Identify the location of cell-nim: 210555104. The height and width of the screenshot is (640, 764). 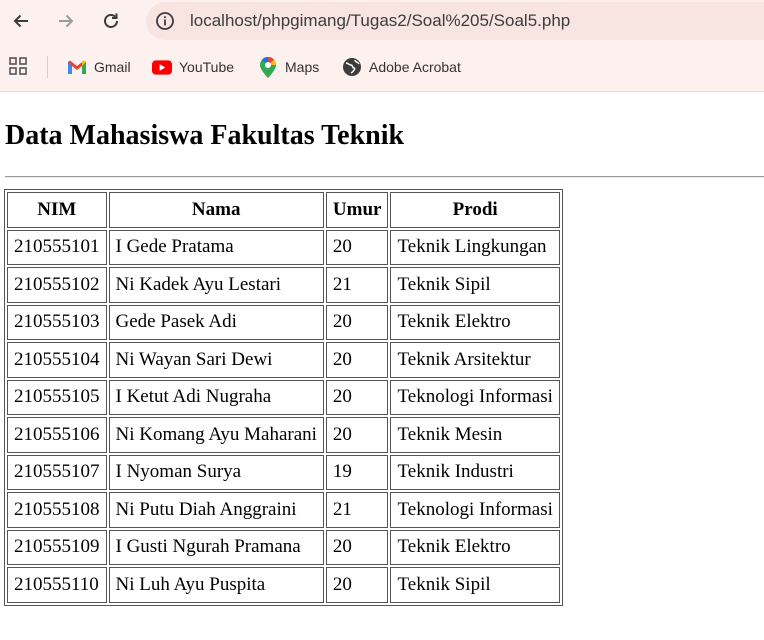
(57, 360).